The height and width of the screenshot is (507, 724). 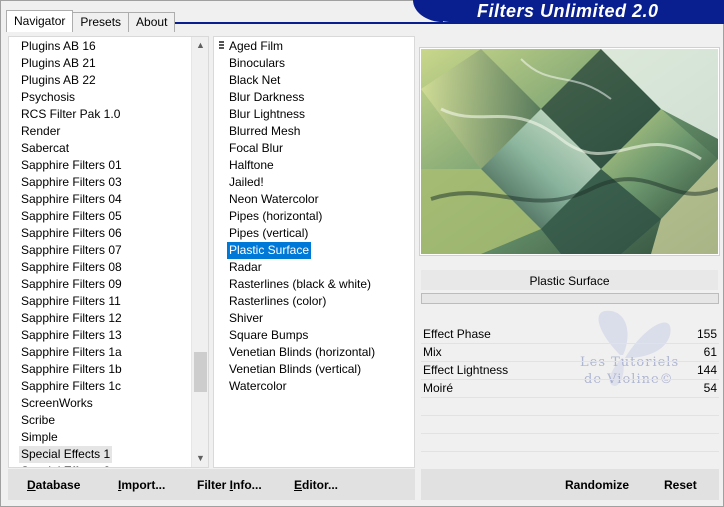 What do you see at coordinates (314, 284) in the screenshot?
I see `filter-item: Rasterlines (black & white)` at bounding box center [314, 284].